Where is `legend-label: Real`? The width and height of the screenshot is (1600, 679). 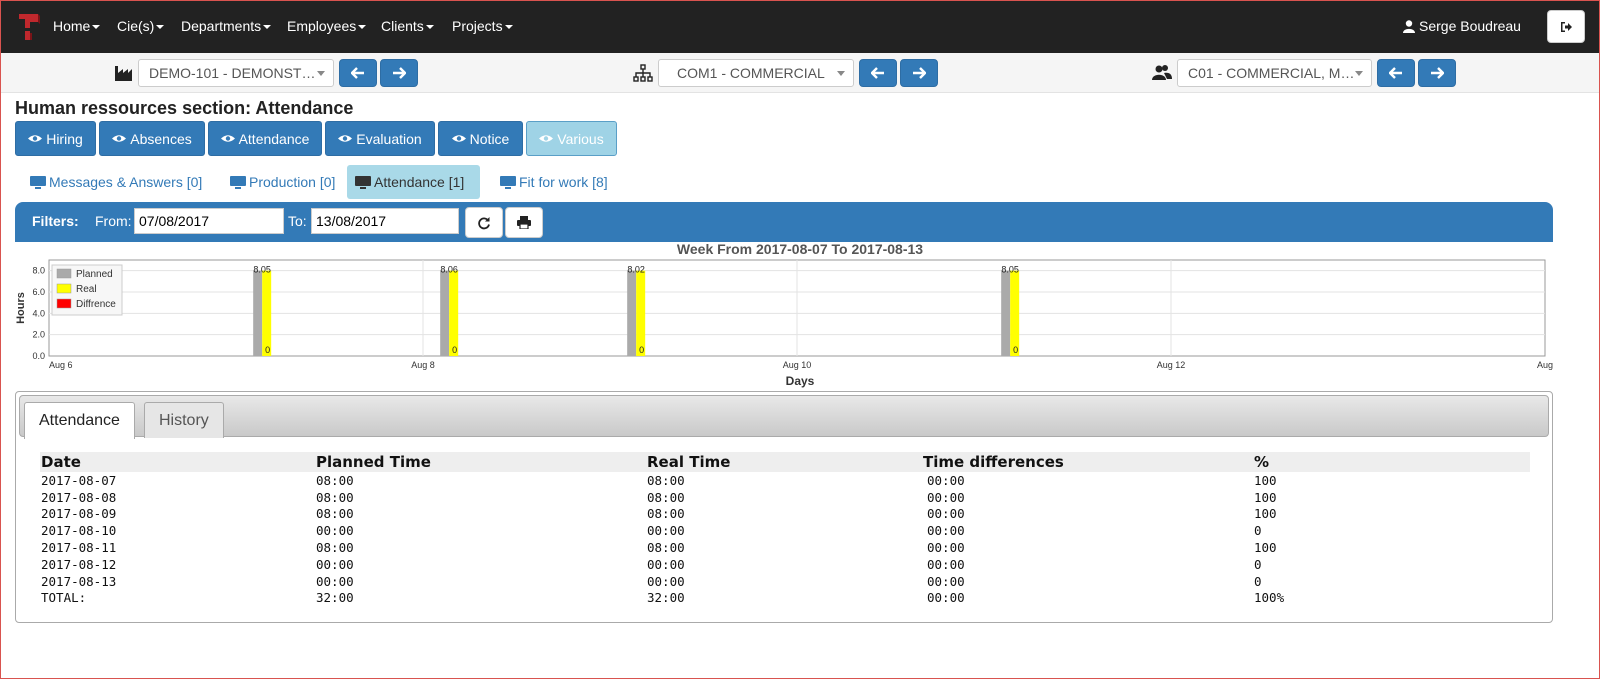 legend-label: Real is located at coordinates (86, 289).